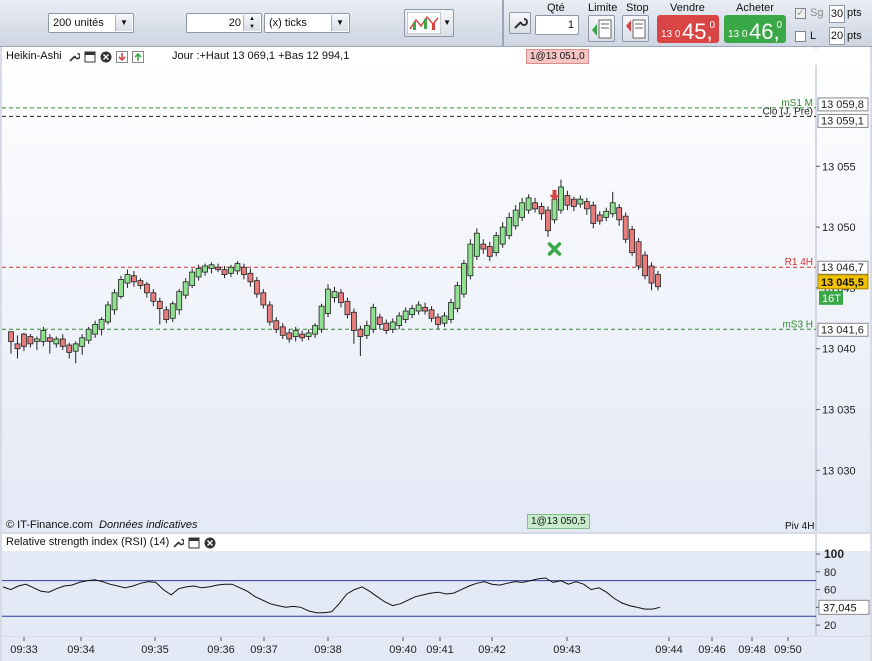 The image size is (872, 661). Describe the element at coordinates (752, 650) in the screenshot. I see `time-axis-label: 09:48` at that location.